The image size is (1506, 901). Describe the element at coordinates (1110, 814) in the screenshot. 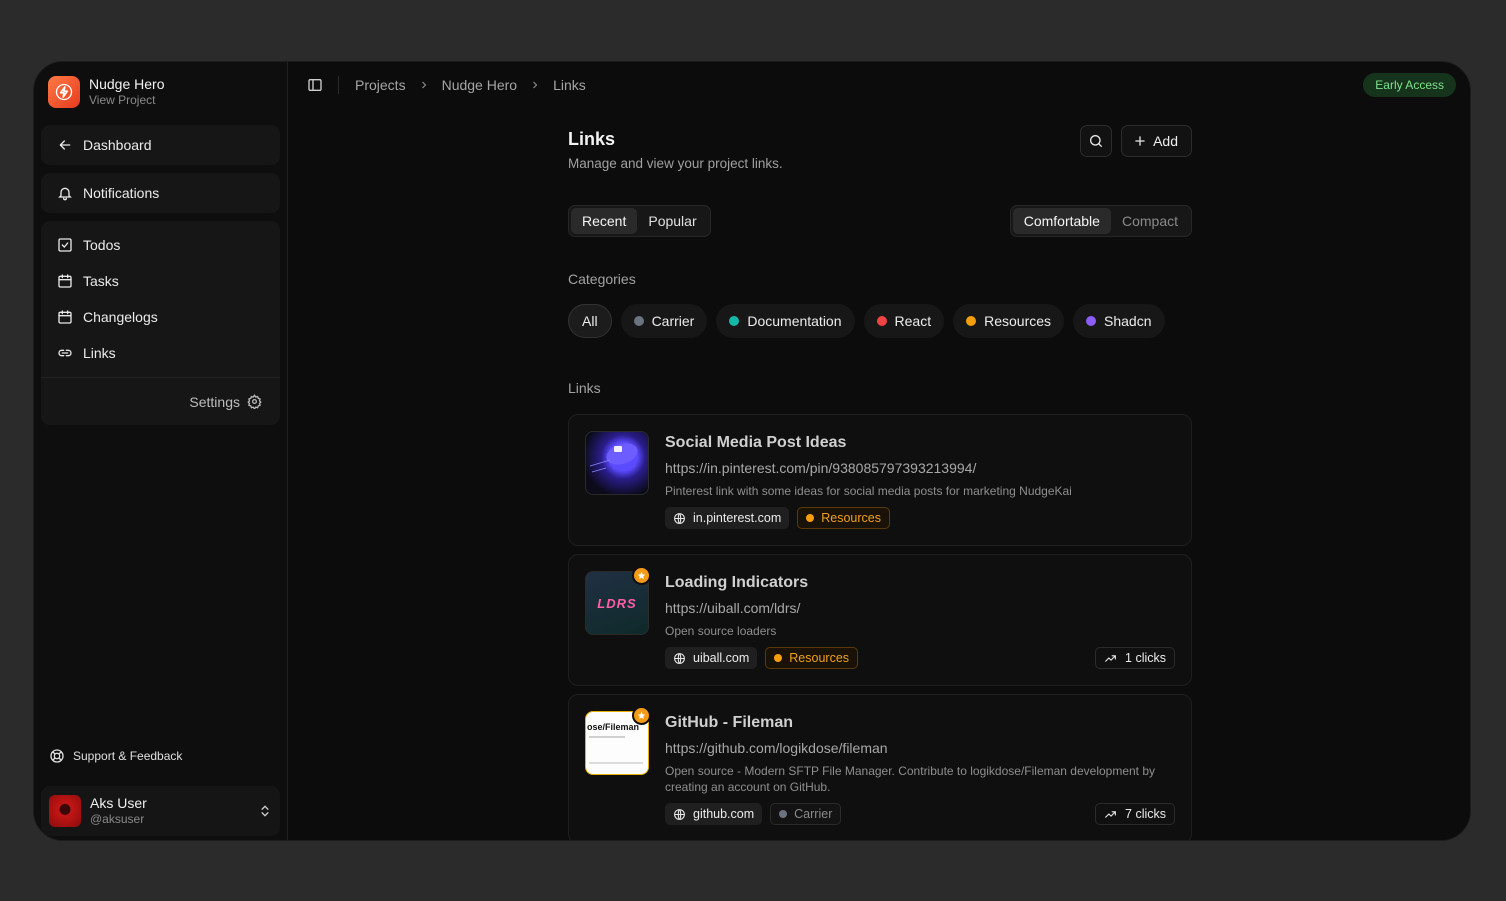

I see `trending-up-icon` at that location.